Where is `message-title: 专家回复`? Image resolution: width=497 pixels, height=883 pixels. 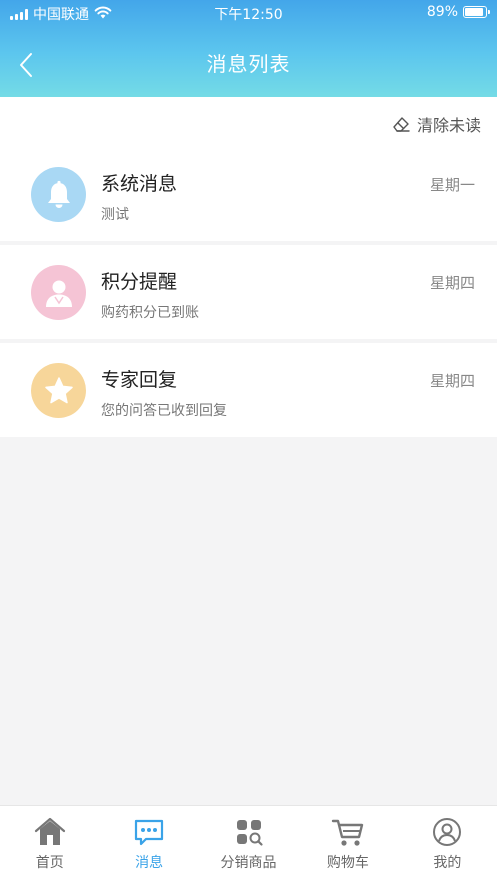
message-title: 专家回复 is located at coordinates (139, 380).